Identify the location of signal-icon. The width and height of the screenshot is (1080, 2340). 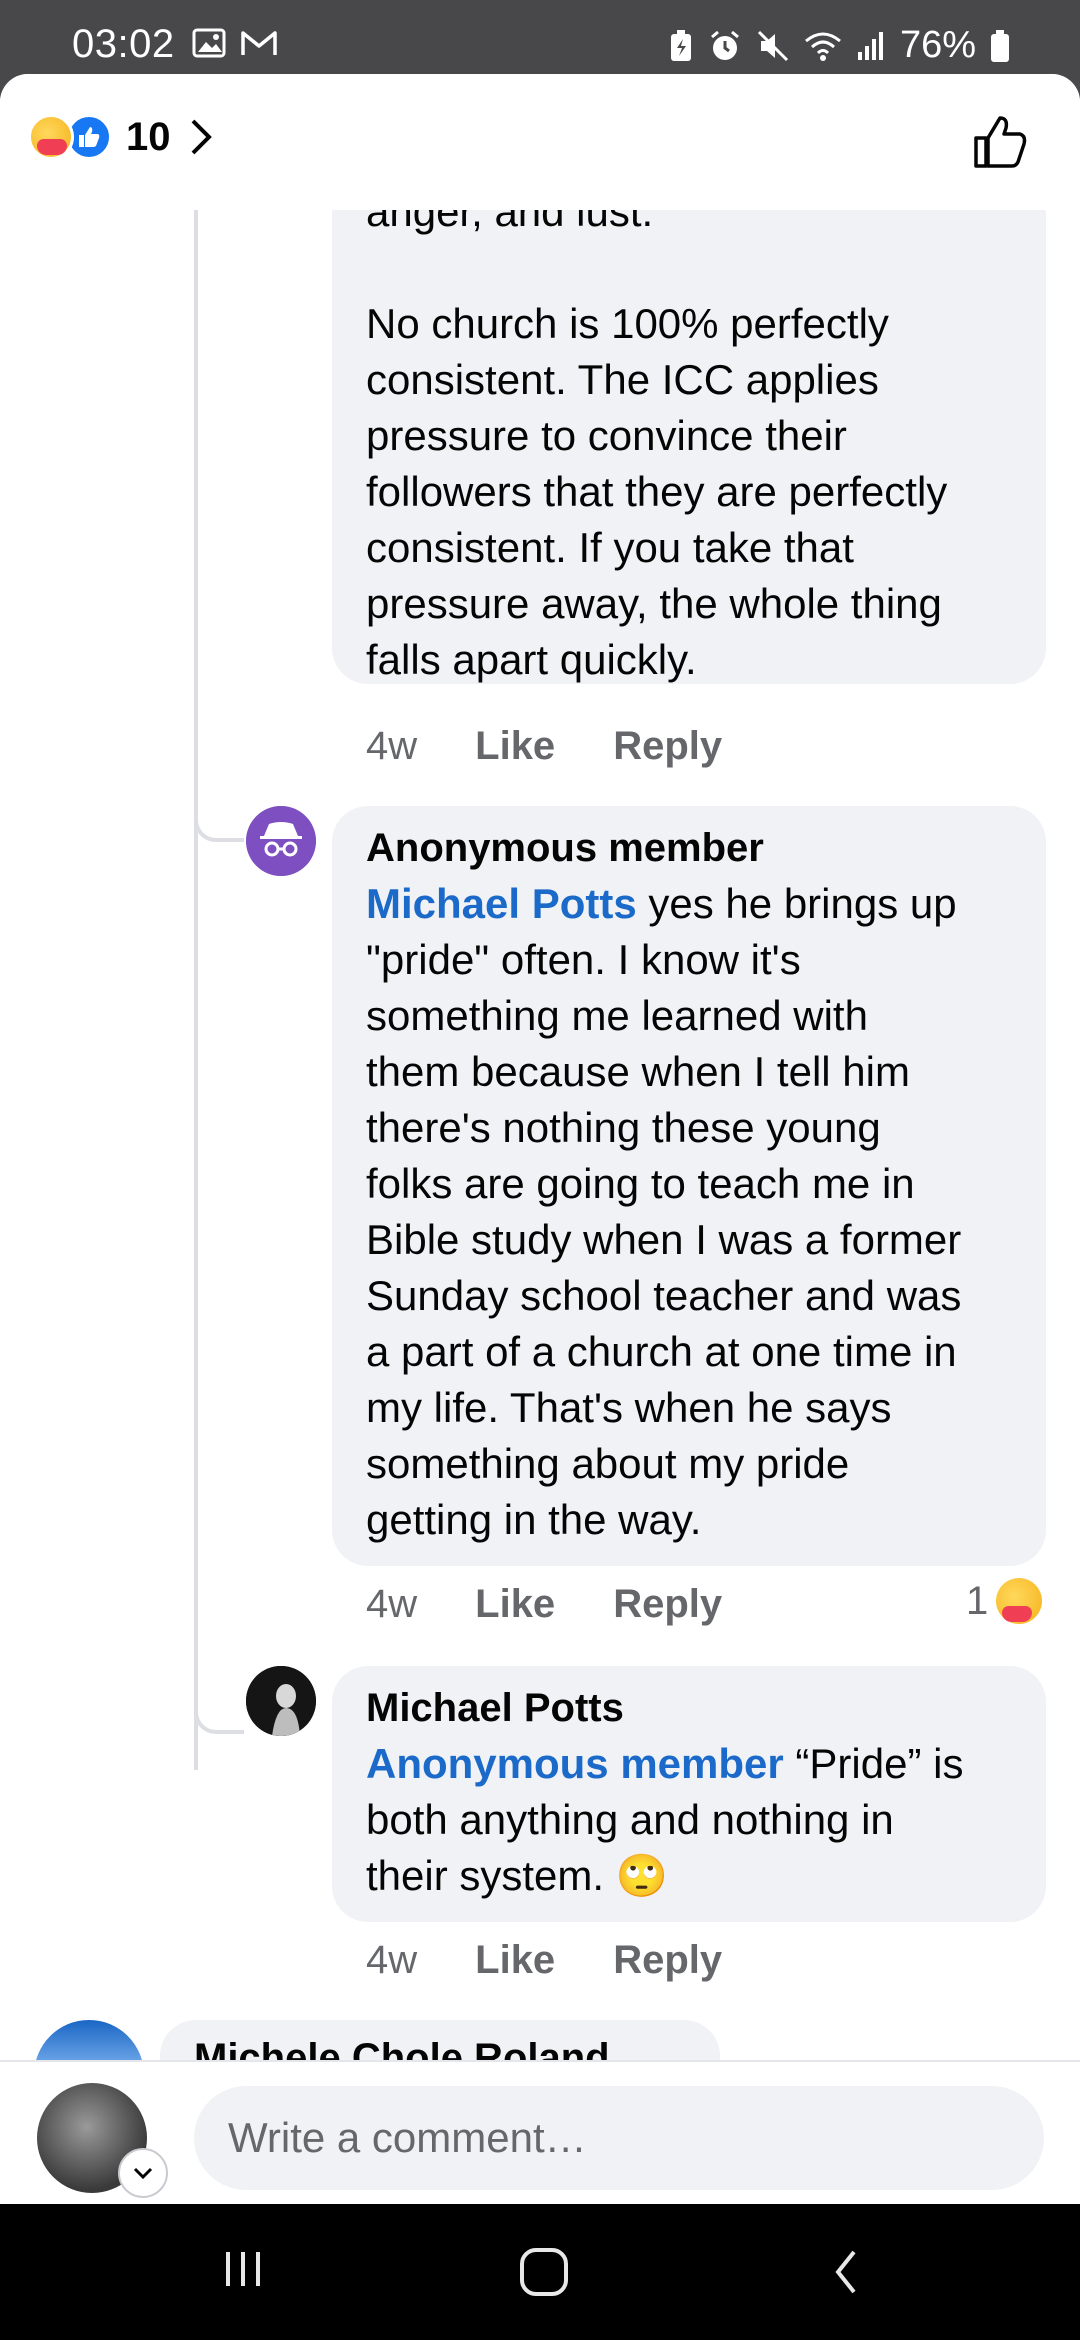
(870, 45).